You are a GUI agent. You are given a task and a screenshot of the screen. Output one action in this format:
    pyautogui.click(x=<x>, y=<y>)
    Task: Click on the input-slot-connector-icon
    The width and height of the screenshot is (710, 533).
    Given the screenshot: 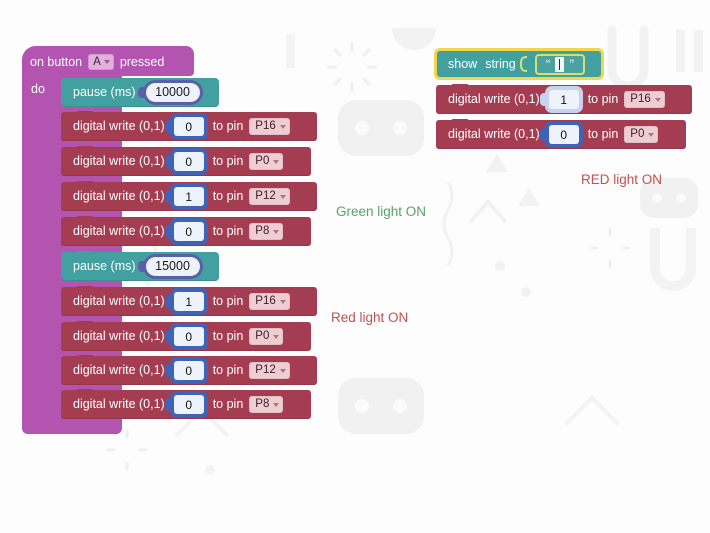 What is the action you would take?
    pyautogui.click(x=523, y=64)
    